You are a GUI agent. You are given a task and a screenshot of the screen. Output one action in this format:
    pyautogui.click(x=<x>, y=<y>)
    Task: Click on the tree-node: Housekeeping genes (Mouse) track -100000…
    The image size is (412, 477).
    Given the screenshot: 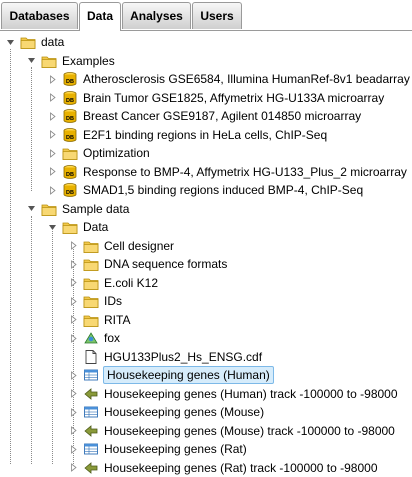 What is the action you would take?
    pyautogui.click(x=232, y=431)
    